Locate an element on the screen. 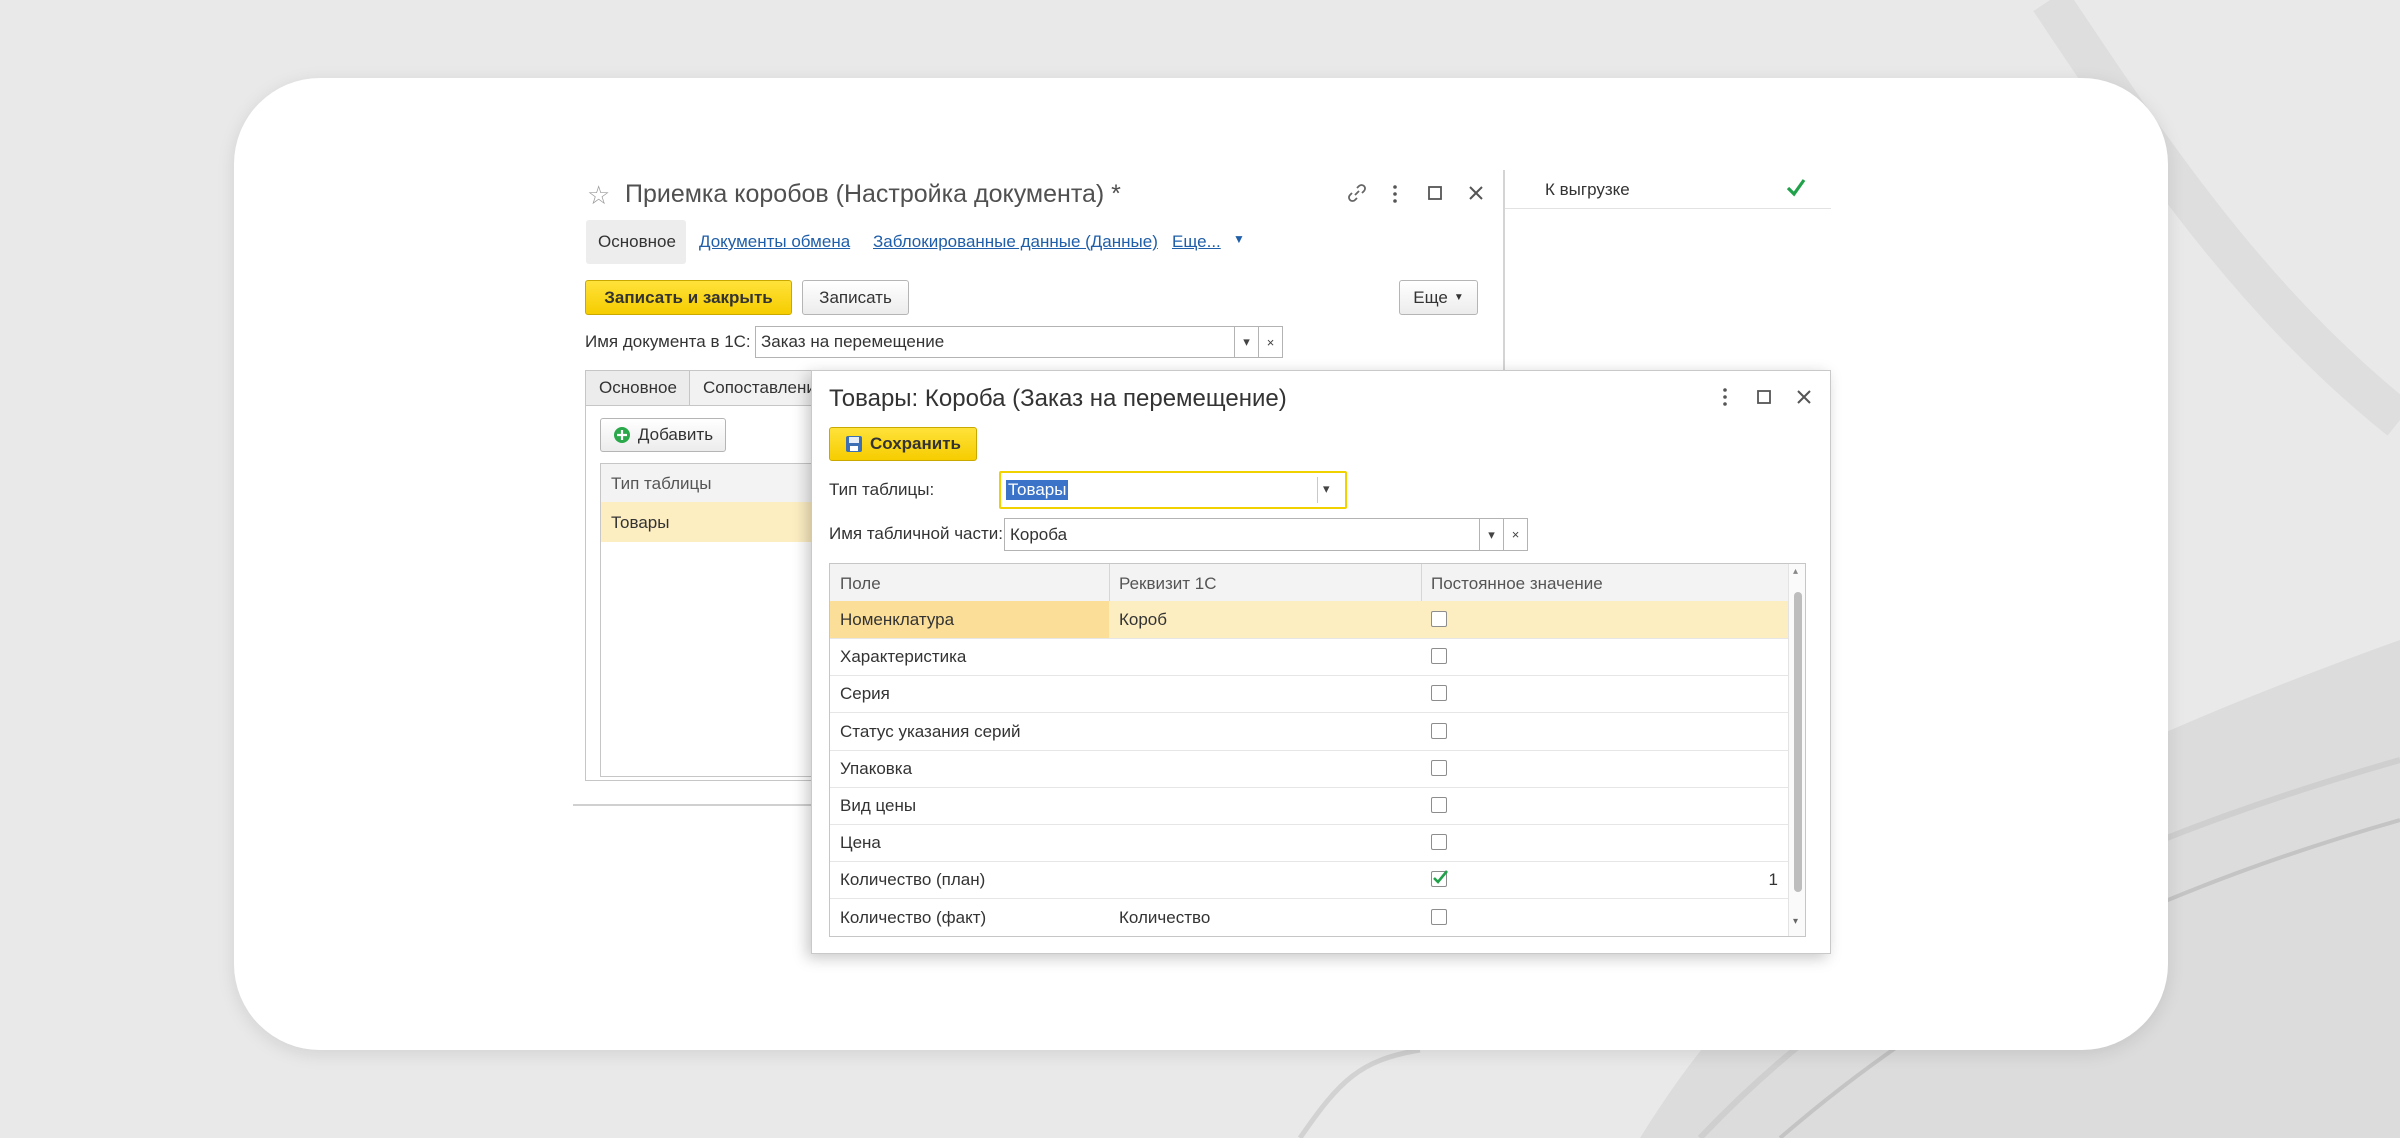 This screenshot has width=2400, height=1138. nav-tab-main-label: Основное is located at coordinates (637, 241).